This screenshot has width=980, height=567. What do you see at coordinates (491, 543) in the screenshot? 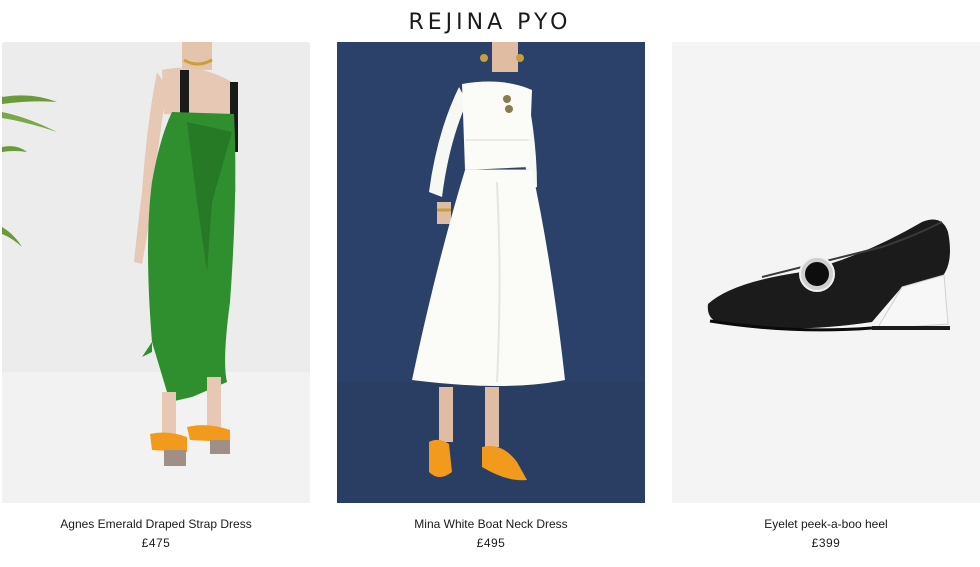
I see `product-price: £495` at bounding box center [491, 543].